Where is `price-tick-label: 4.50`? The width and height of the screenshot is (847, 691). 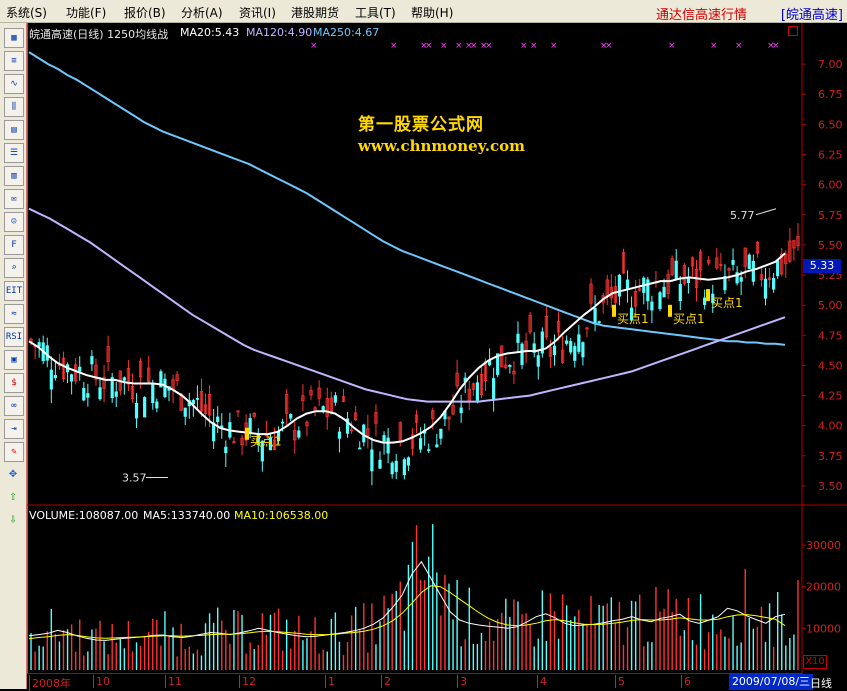
price-tick-label: 4.50 is located at coordinates (830, 365).